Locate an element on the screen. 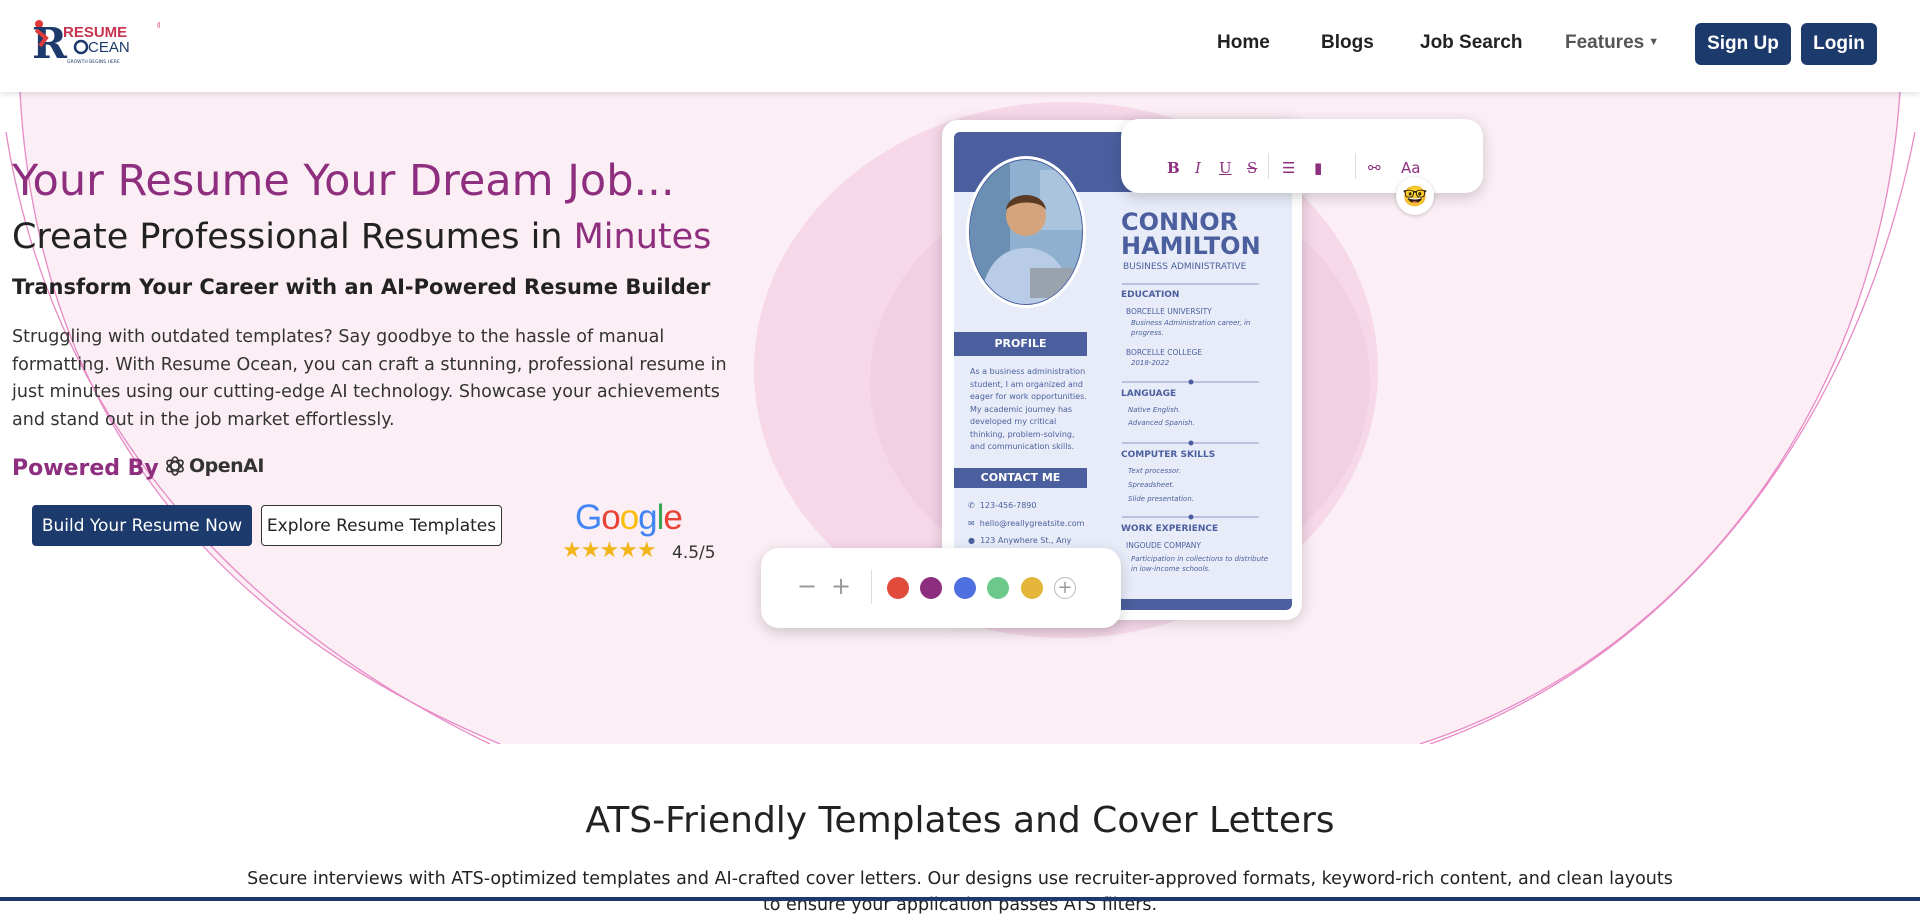  ats-section-title: ATS-Friendly Templates and Cover Letters is located at coordinates (960, 820).